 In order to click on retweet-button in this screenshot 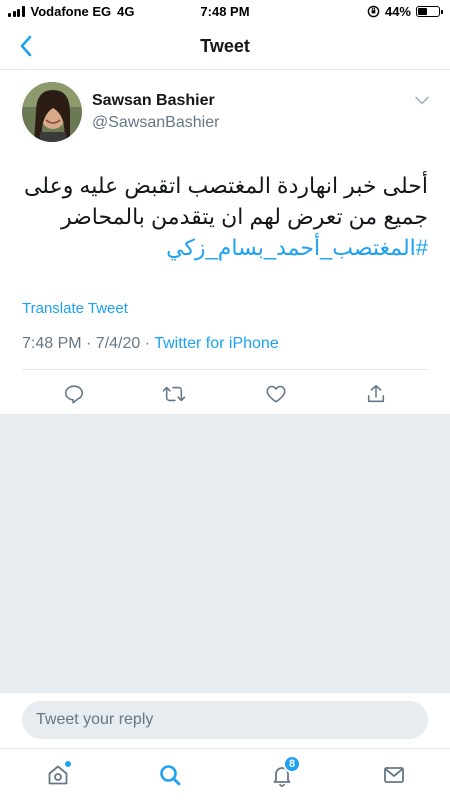, I will do `click(174, 394)`.